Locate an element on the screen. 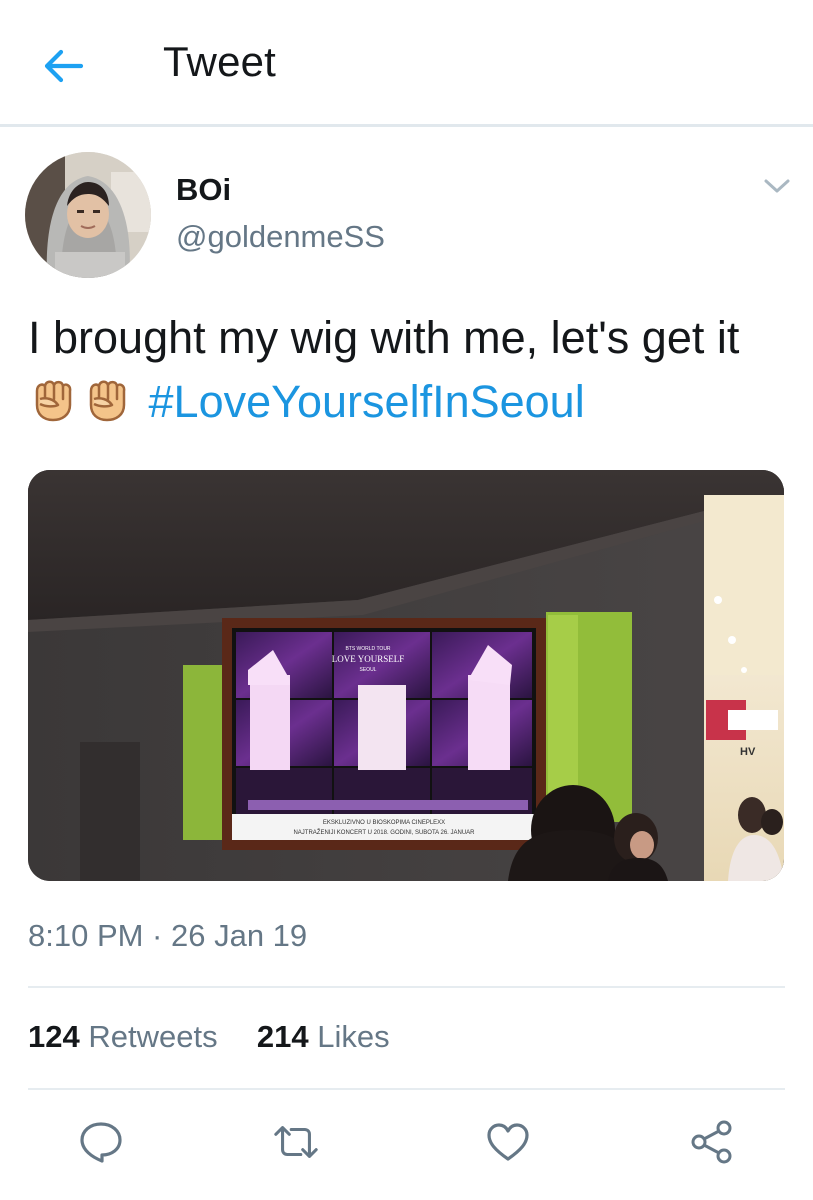  arrow-left-icon is located at coordinates (64, 66).